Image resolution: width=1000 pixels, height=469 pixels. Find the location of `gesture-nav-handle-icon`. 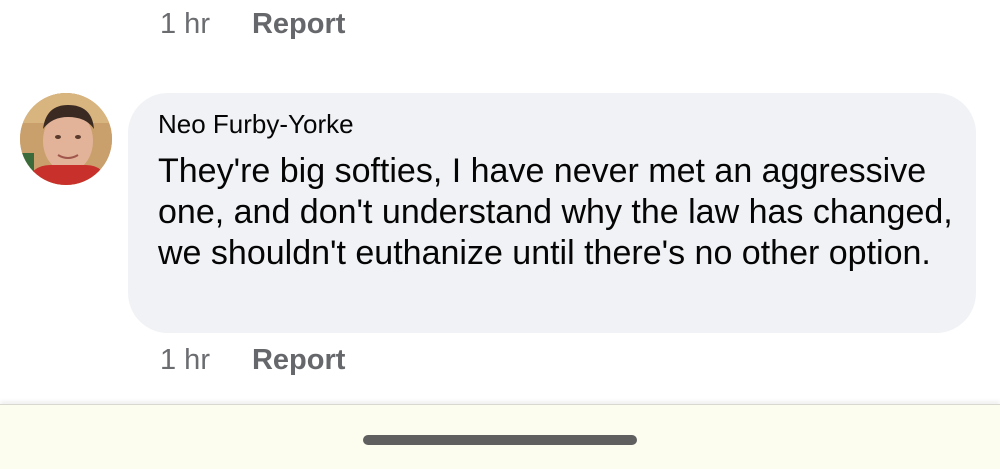

gesture-nav-handle-icon is located at coordinates (500, 440).